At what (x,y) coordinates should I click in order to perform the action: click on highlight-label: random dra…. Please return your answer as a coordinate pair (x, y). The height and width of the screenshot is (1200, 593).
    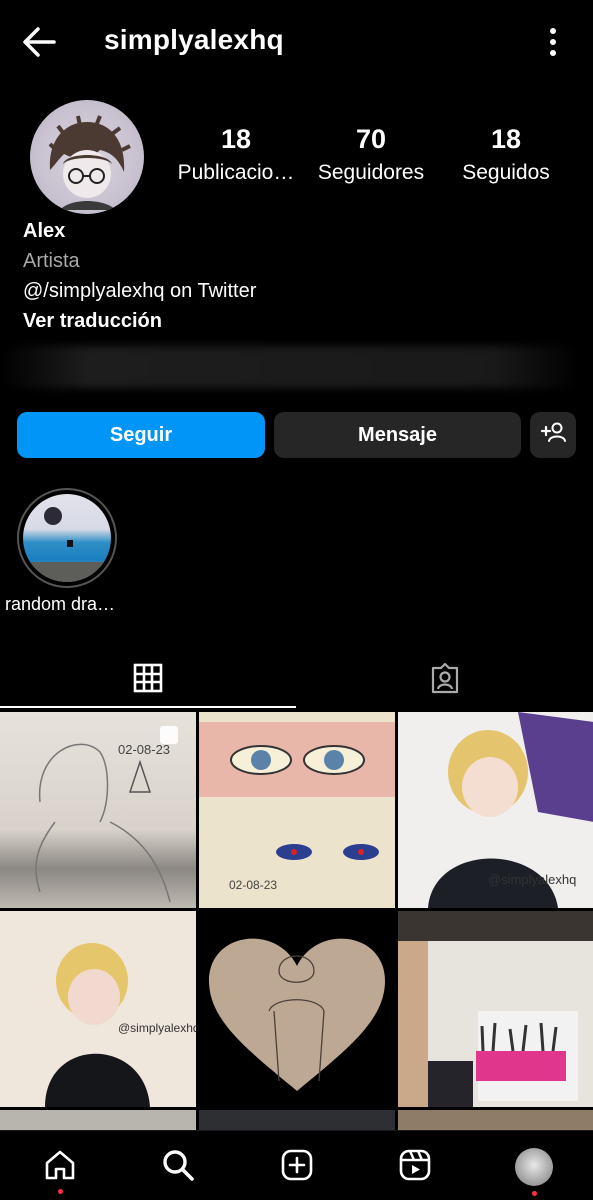
    Looking at the image, I should click on (60, 604).